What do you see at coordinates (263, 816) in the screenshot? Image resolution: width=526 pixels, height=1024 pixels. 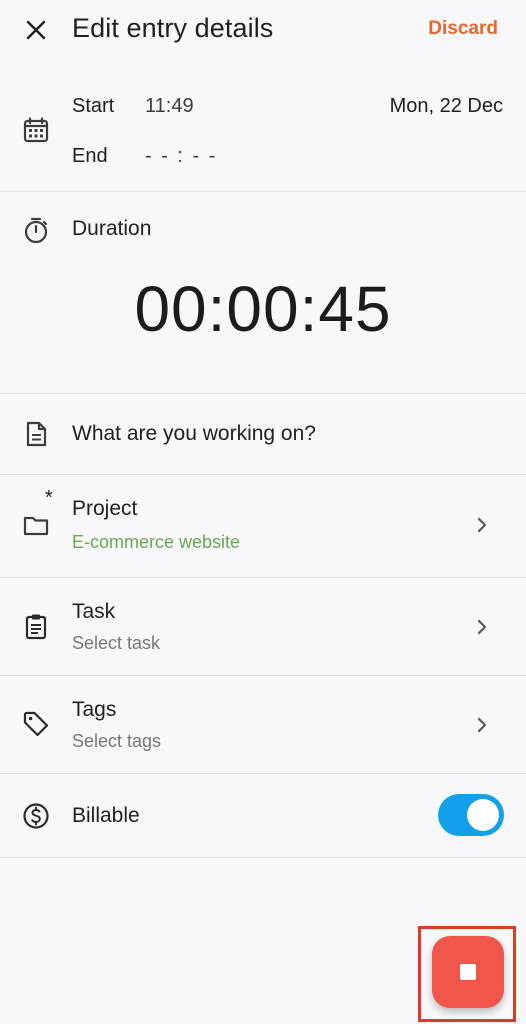 I see `billable-row: Billable` at bounding box center [263, 816].